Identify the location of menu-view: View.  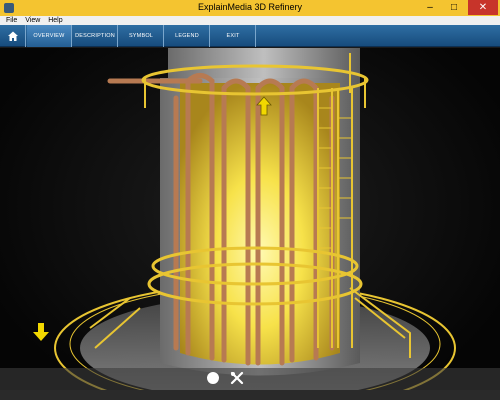
(32, 20).